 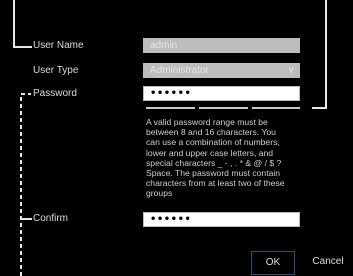 I want to click on user-type-label: User Type, so click(x=56, y=70).